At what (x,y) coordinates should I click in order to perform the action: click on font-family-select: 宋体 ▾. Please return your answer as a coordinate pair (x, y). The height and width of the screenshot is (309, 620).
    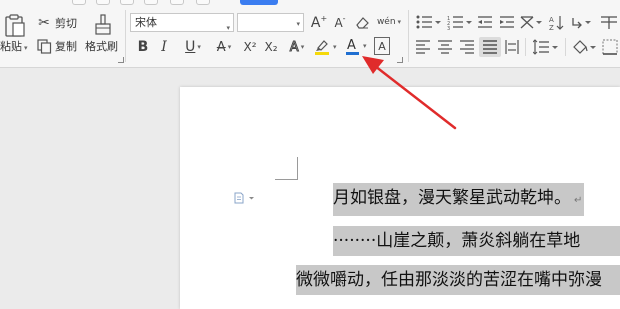
    Looking at the image, I should click on (182, 22).